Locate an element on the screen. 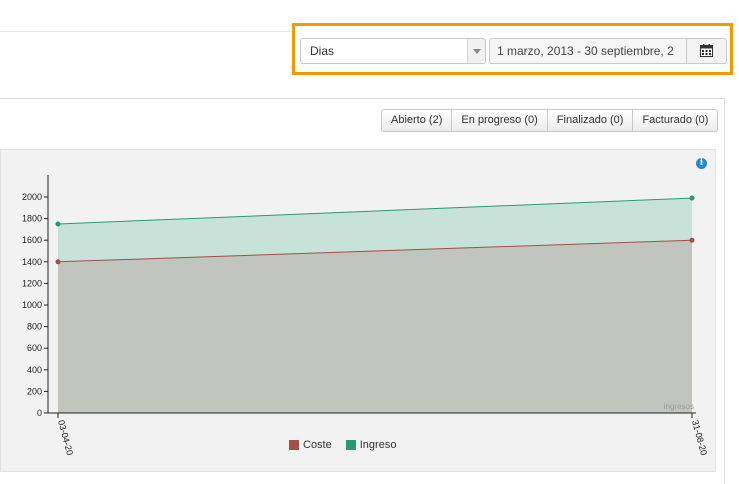 The image size is (739, 484). chevron-down-icon is located at coordinates (476, 51).